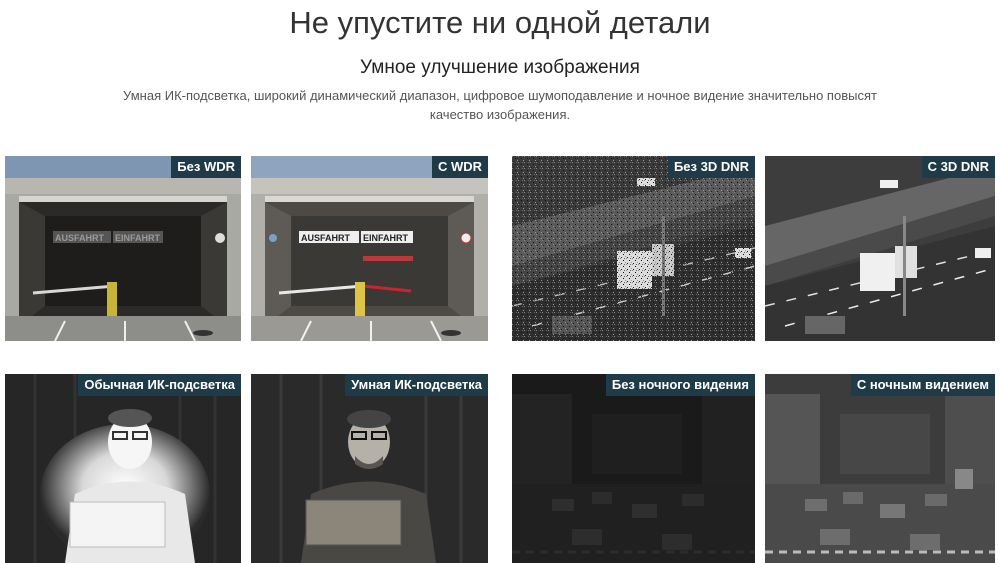 The width and height of the screenshot is (1000, 563). What do you see at coordinates (369, 248) in the screenshot?
I see `comparison-image-with-wdr: AUSFAHRT EINFAHRT С WDR` at bounding box center [369, 248].